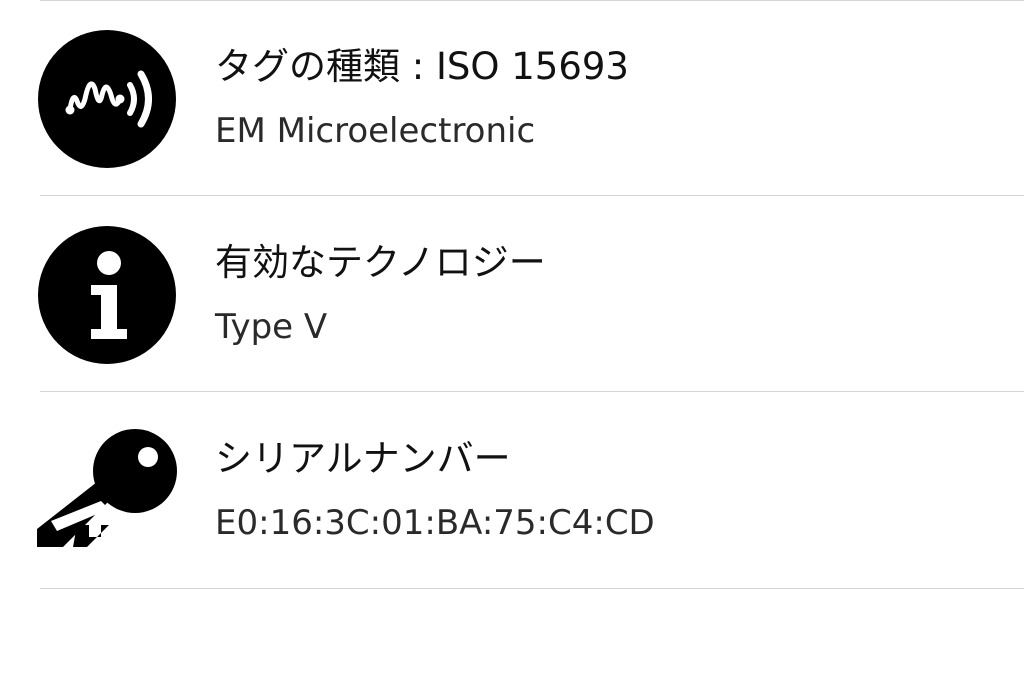  Describe the element at coordinates (532, 588) in the screenshot. I see `divider` at that location.